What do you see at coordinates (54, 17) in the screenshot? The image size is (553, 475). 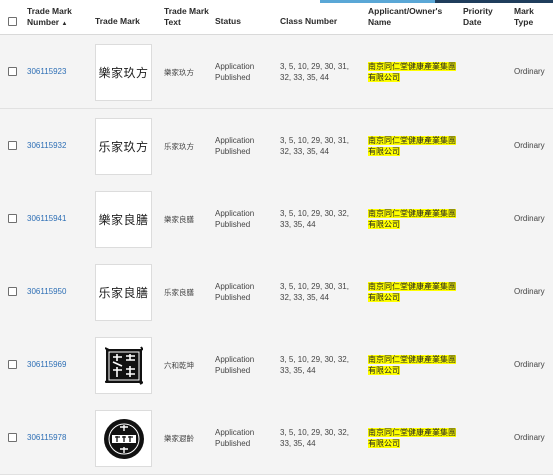 I see `header-trade-mark-number: Trade Mark Number ▲` at bounding box center [54, 17].